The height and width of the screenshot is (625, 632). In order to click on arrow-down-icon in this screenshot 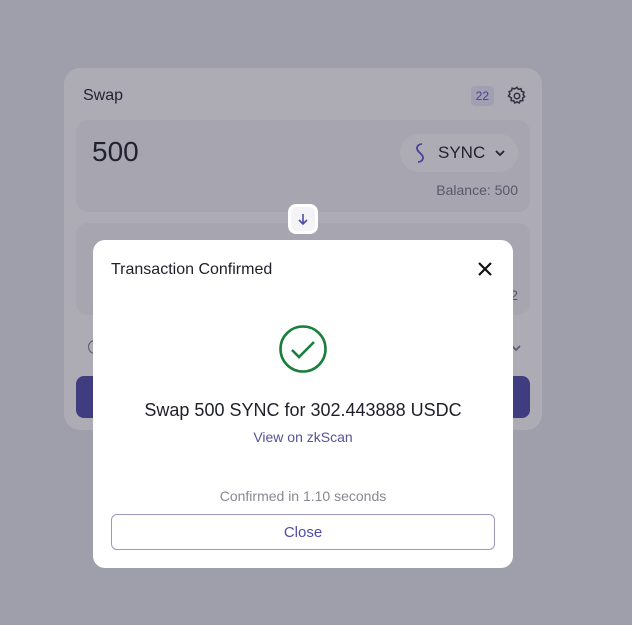, I will do `click(303, 220)`.